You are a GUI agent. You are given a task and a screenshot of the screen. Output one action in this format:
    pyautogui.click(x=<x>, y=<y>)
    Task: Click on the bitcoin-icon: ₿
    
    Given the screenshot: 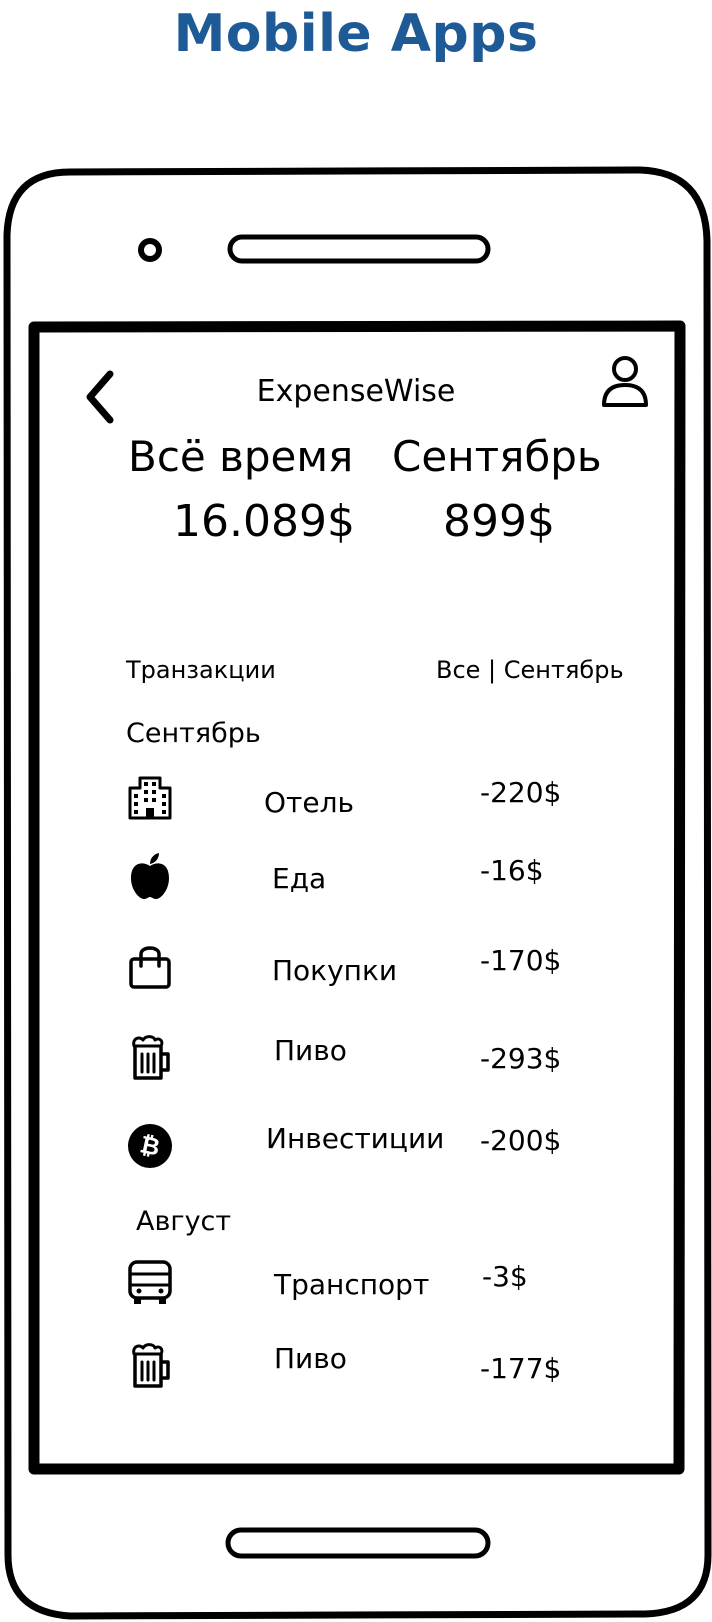 What is the action you would take?
    pyautogui.click(x=150, y=1146)
    